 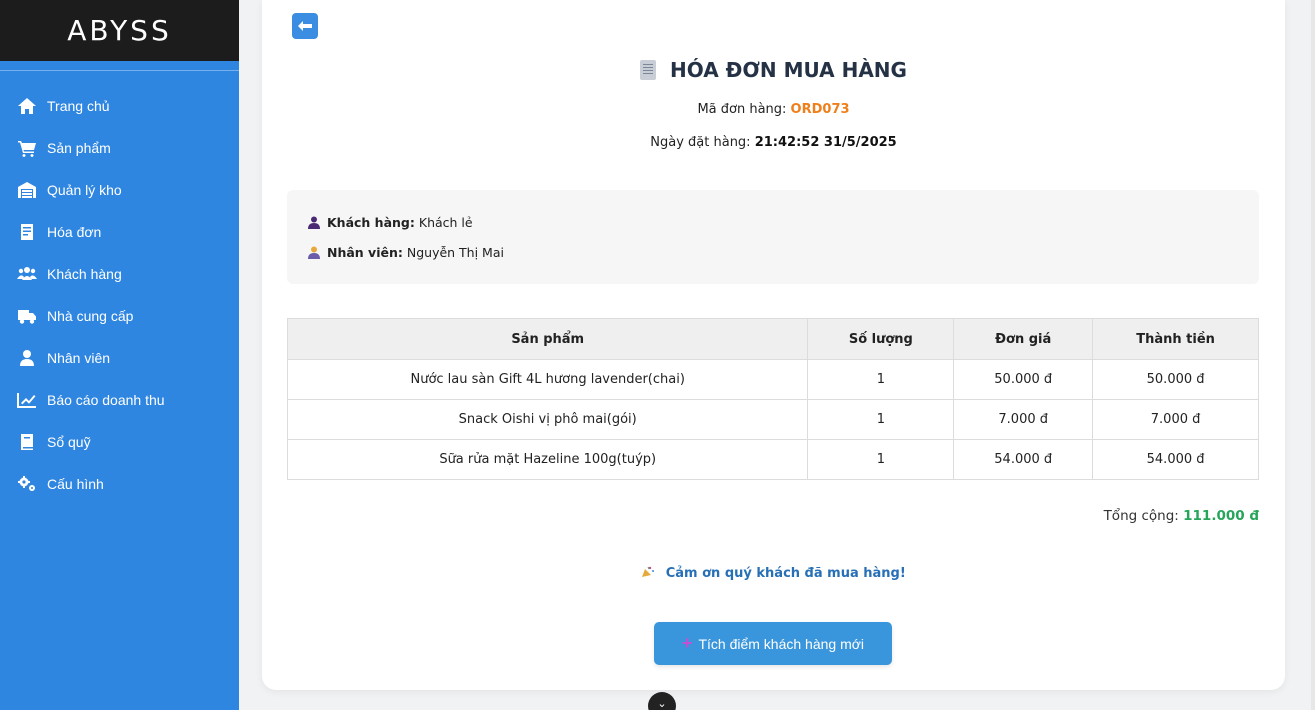 What do you see at coordinates (119, 232) in the screenshot?
I see `sidebar-item-invoices: Hóa đơn` at bounding box center [119, 232].